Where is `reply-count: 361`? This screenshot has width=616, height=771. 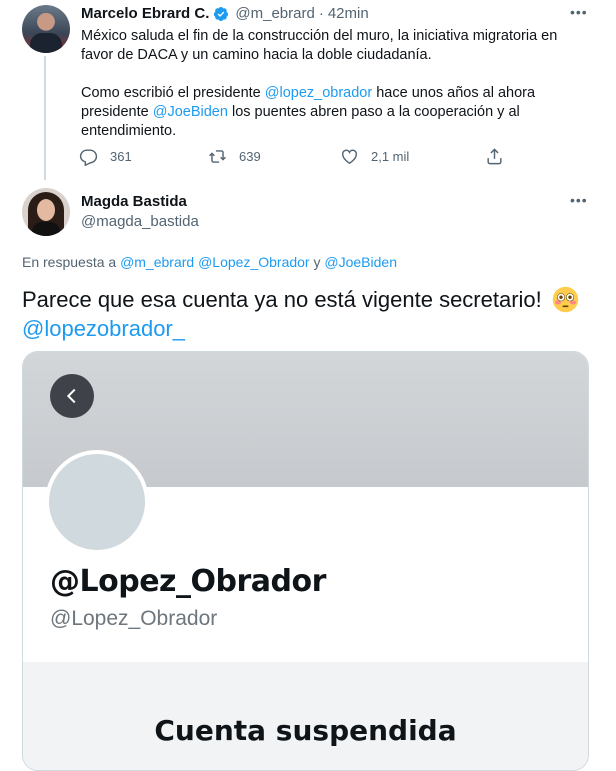
reply-count: 361 is located at coordinates (121, 156).